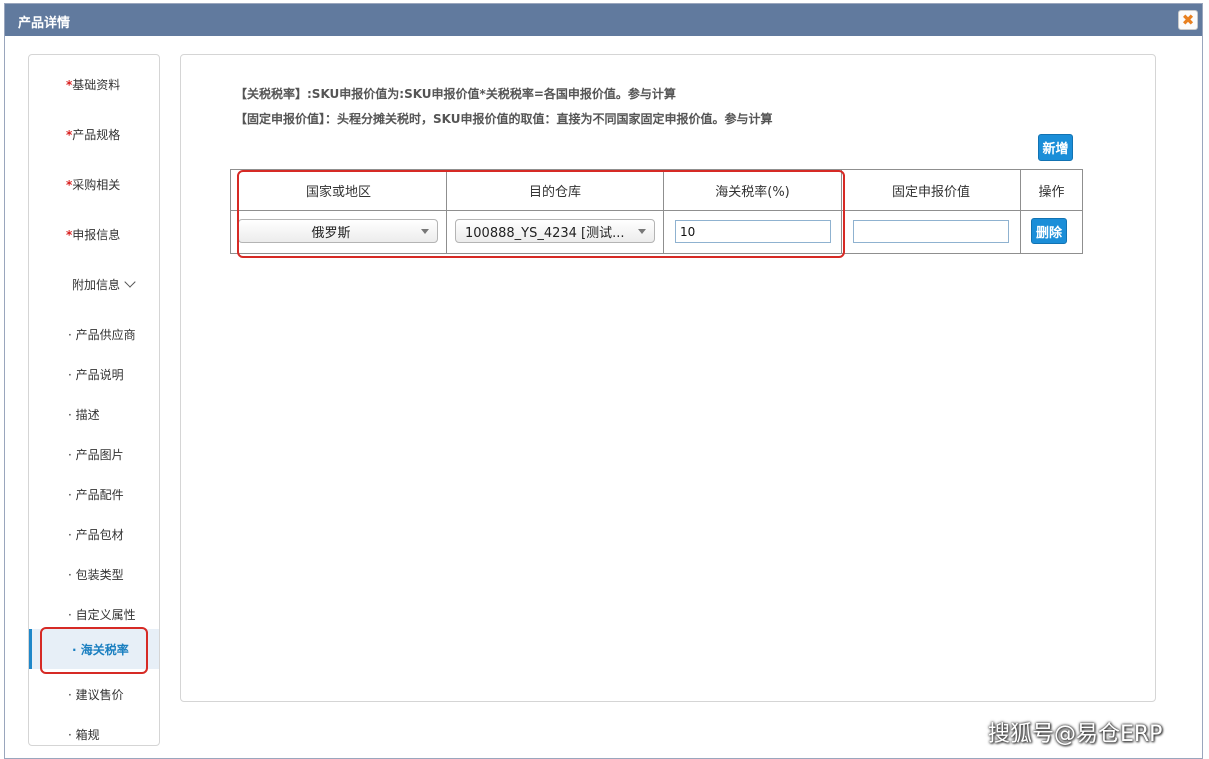  I want to click on country-select: 俄罗斯, so click(338, 231).